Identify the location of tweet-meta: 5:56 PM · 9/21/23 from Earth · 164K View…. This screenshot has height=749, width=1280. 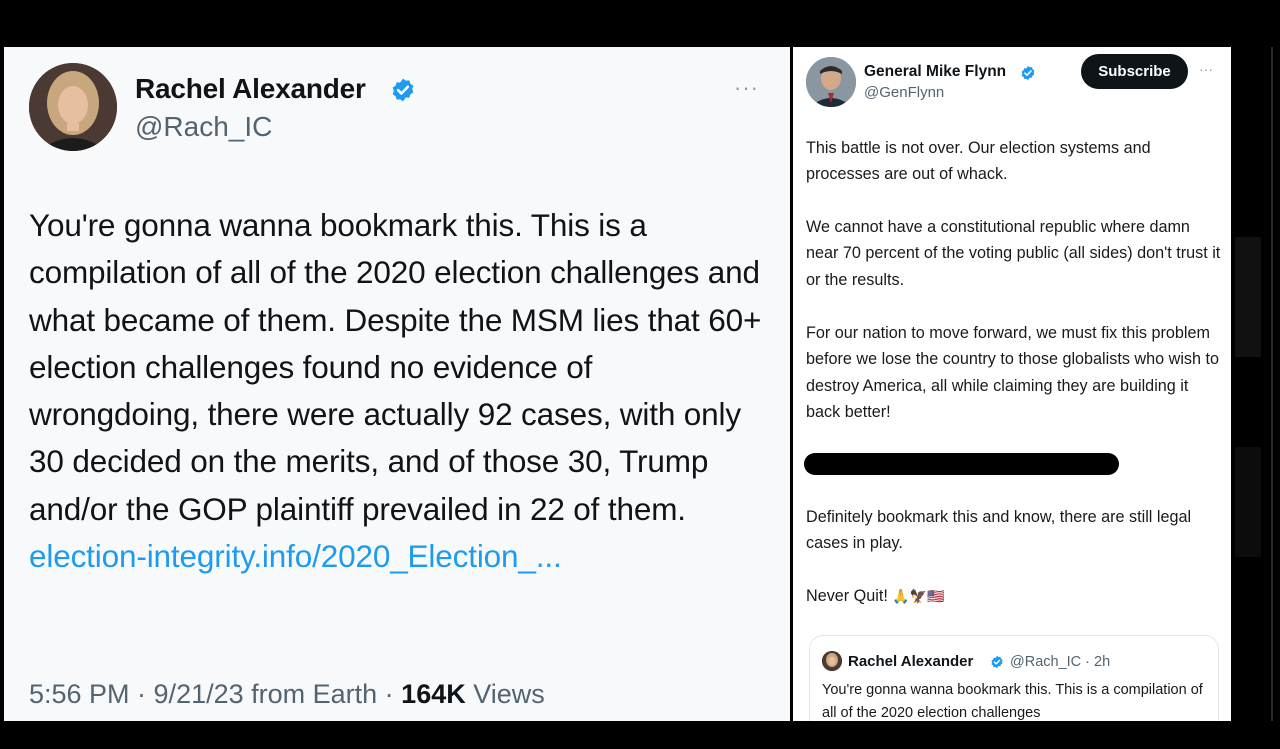
(287, 694).